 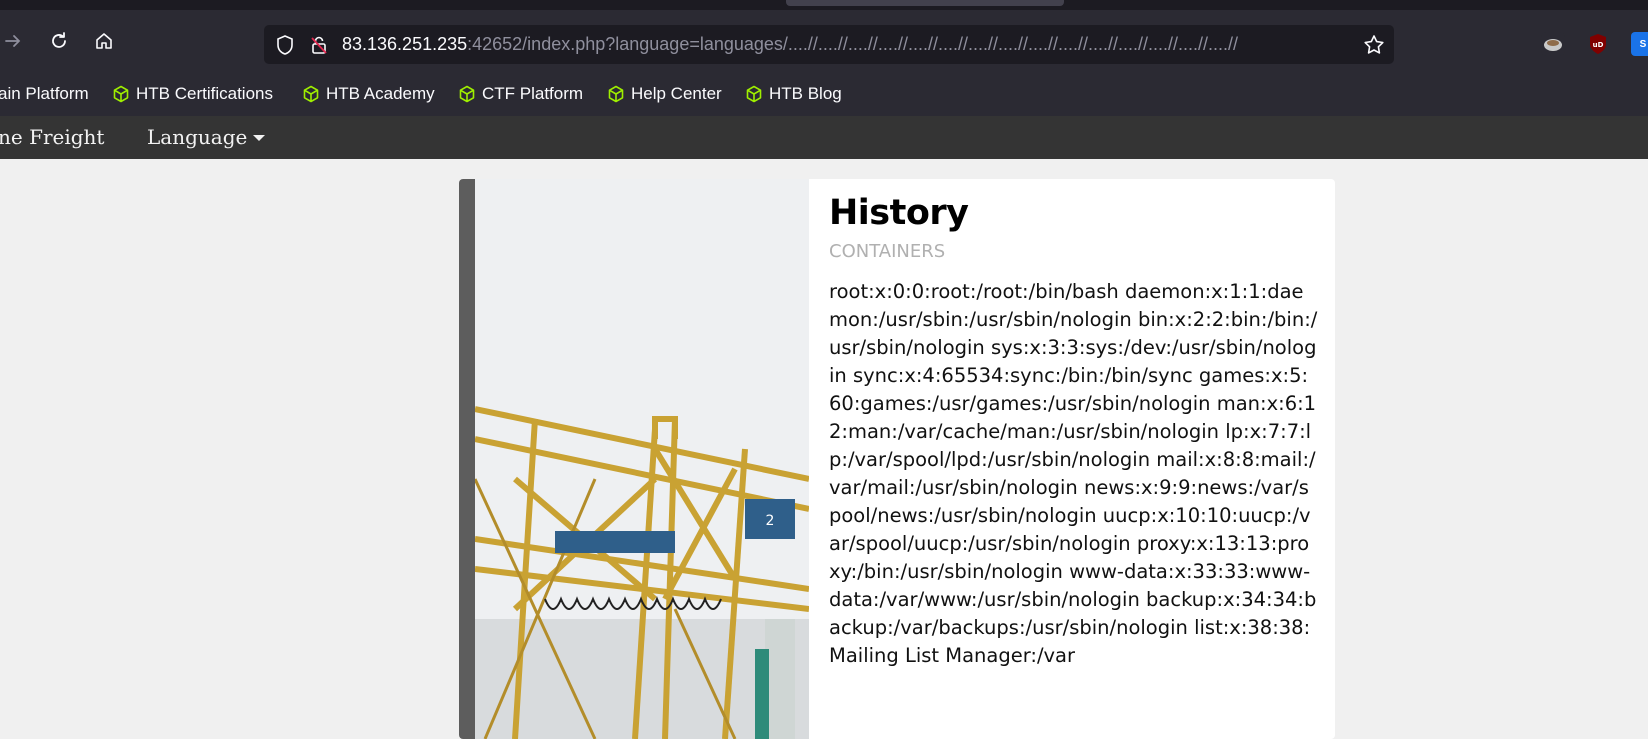 I want to click on url-host: 83.136.251.235, so click(x=405, y=44).